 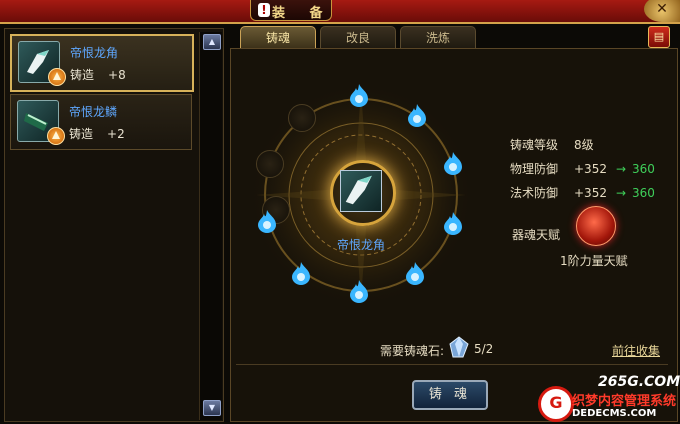 What do you see at coordinates (556, 404) in the screenshot?
I see `watermark-logo: G` at bounding box center [556, 404].